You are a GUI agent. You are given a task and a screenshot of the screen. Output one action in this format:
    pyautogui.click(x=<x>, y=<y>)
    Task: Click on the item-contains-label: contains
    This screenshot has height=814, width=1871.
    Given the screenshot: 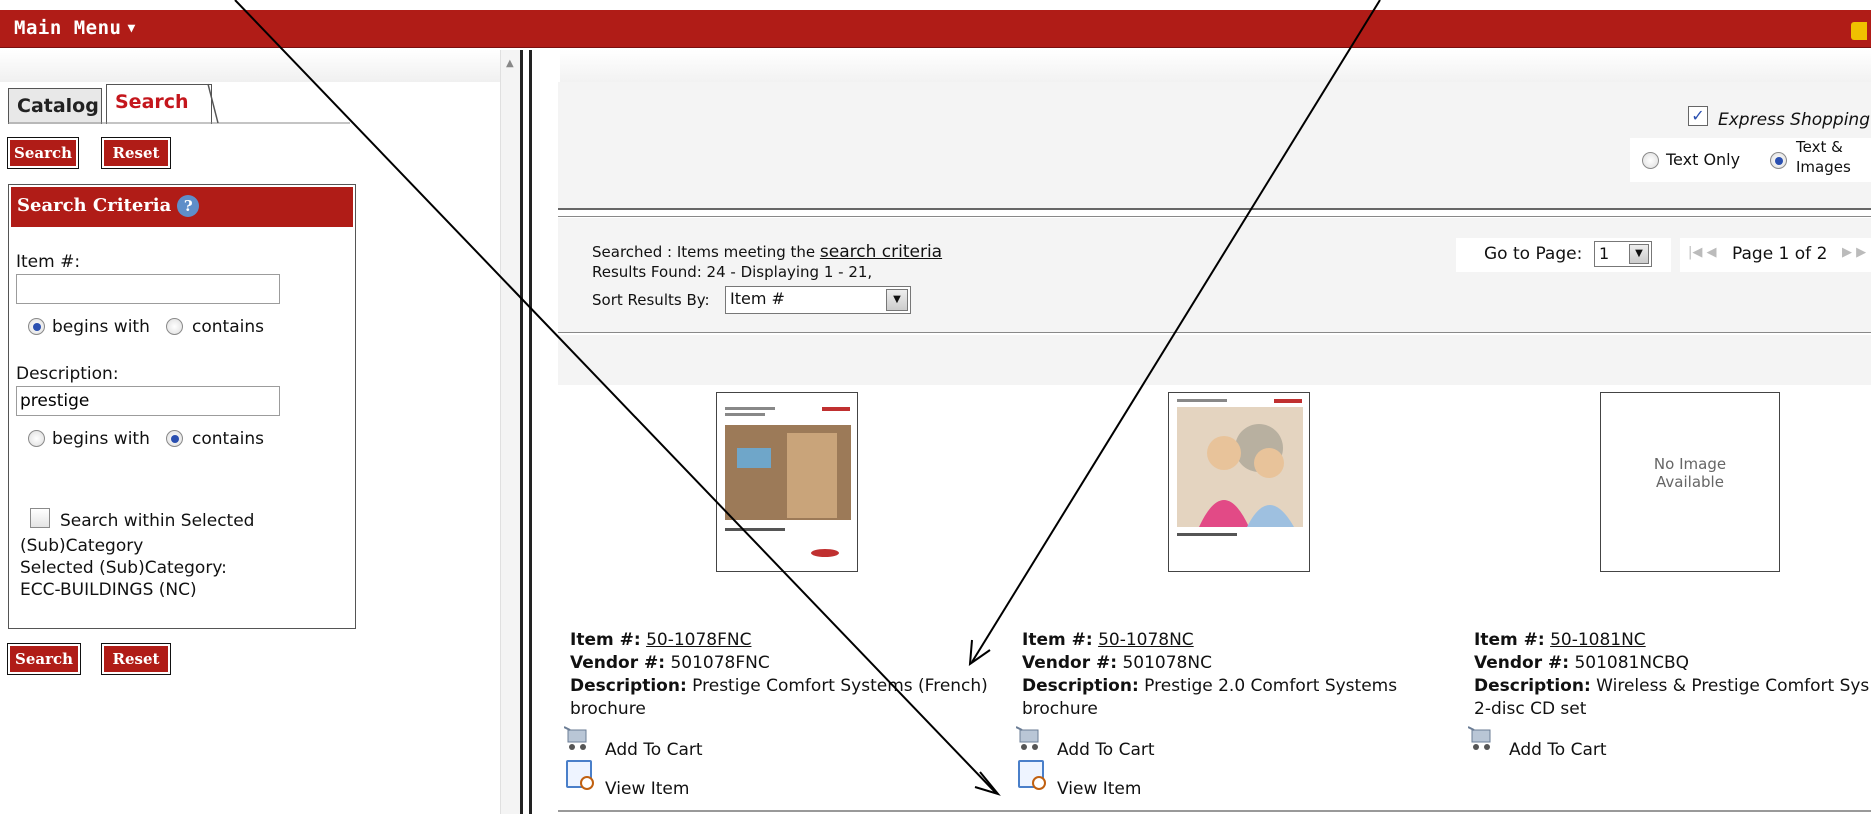 What is the action you would take?
    pyautogui.click(x=228, y=327)
    